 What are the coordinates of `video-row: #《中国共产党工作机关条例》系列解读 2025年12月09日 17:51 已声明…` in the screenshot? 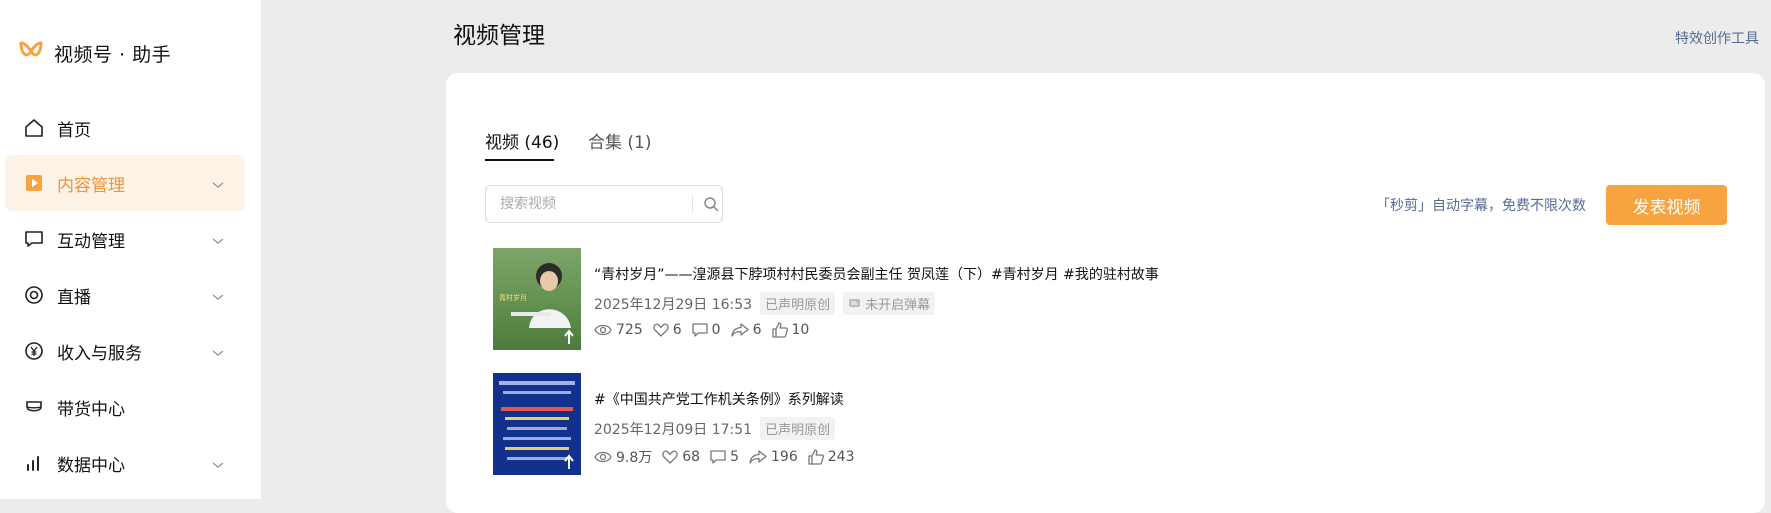 It's located at (1093, 425).